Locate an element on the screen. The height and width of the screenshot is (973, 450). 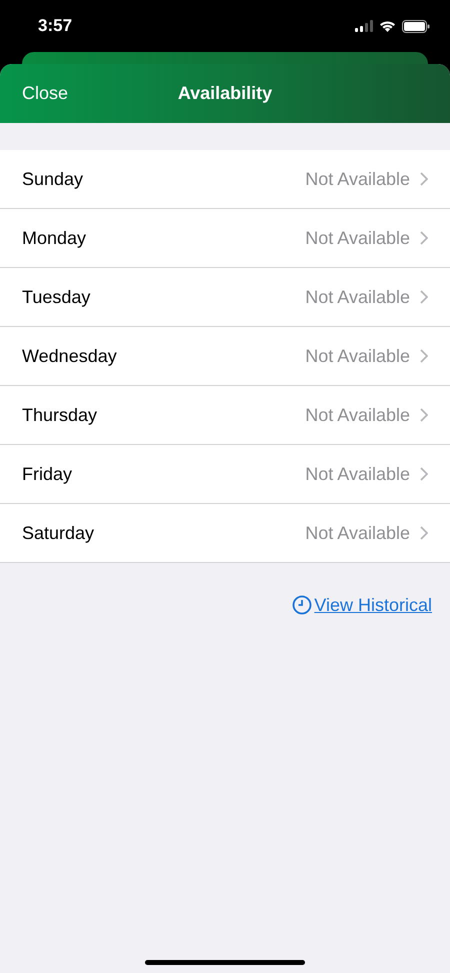
signal-icon is located at coordinates (364, 26).